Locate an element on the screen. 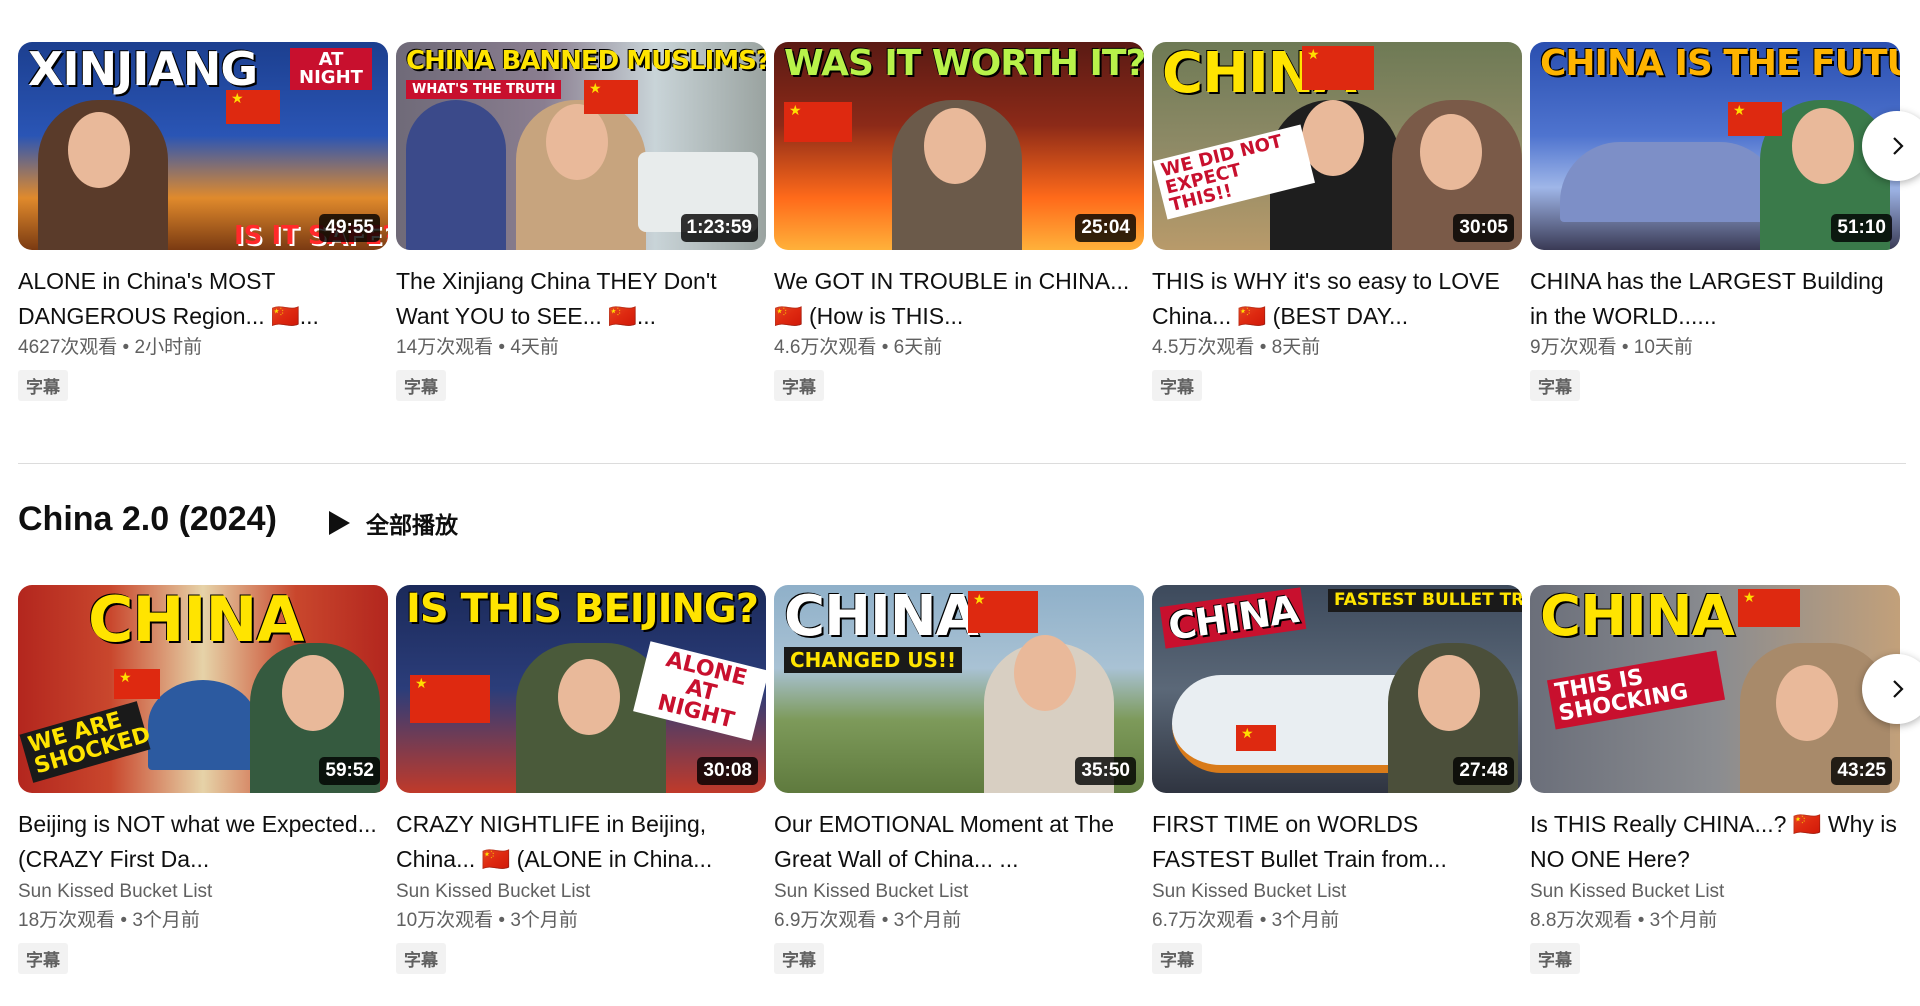  thumbnail-headline: CHINA IS THE FUTURE is located at coordinates (1720, 63).